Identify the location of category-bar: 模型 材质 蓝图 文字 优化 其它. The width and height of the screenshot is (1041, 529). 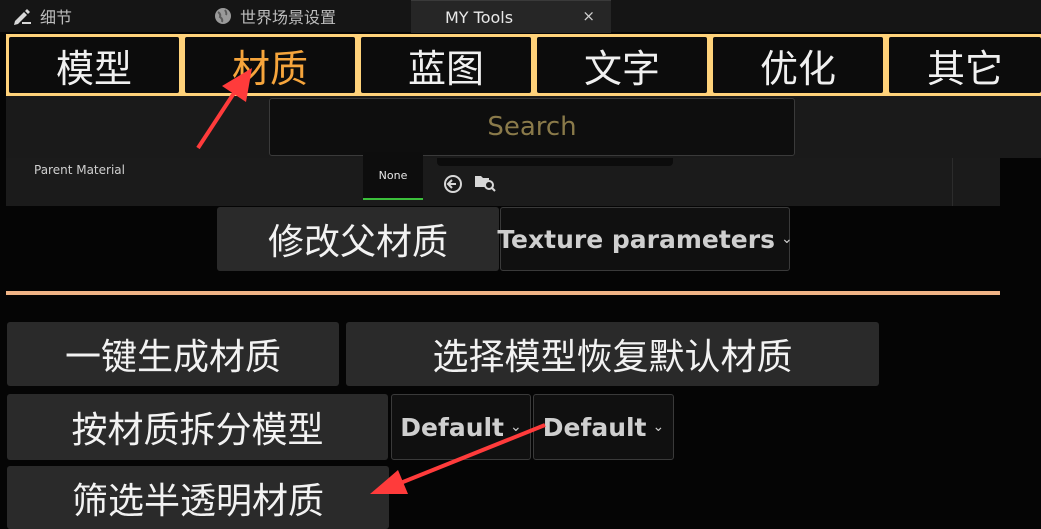
(523, 65).